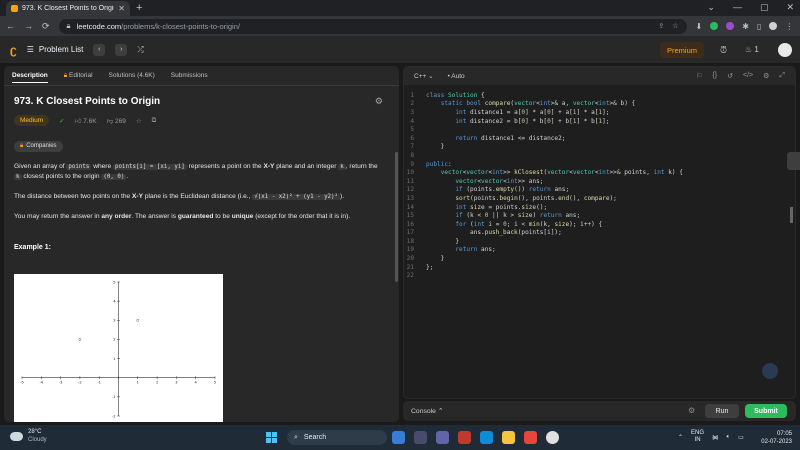  Describe the element at coordinates (13, 50) in the screenshot. I see `leetcode-logo-icon: ʗ` at that location.